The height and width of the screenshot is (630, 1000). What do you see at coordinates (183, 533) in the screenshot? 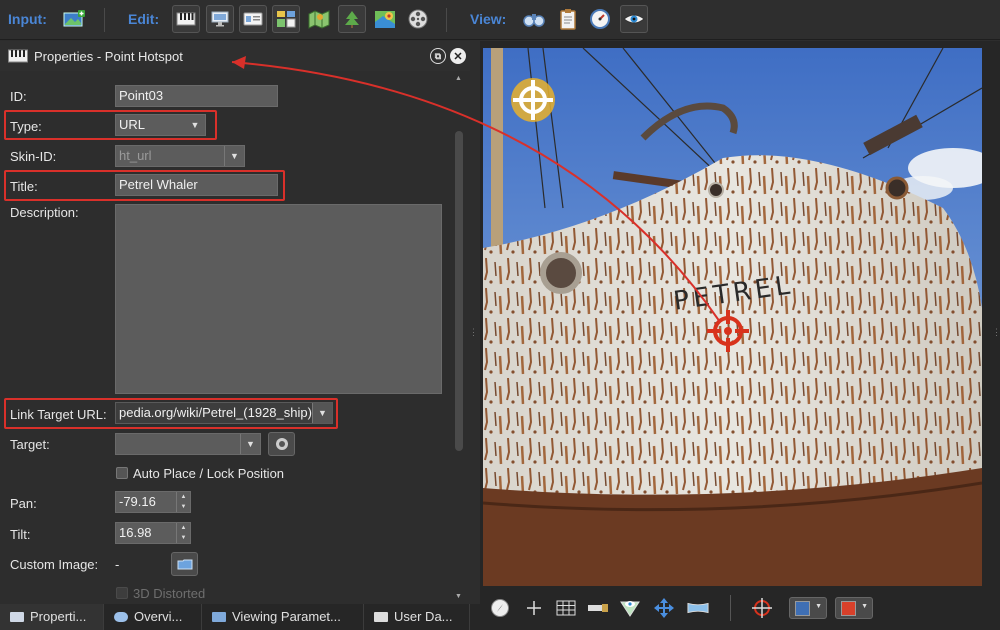
I see `tilt-stepper-arrows: ▲ ▼` at bounding box center [183, 533].